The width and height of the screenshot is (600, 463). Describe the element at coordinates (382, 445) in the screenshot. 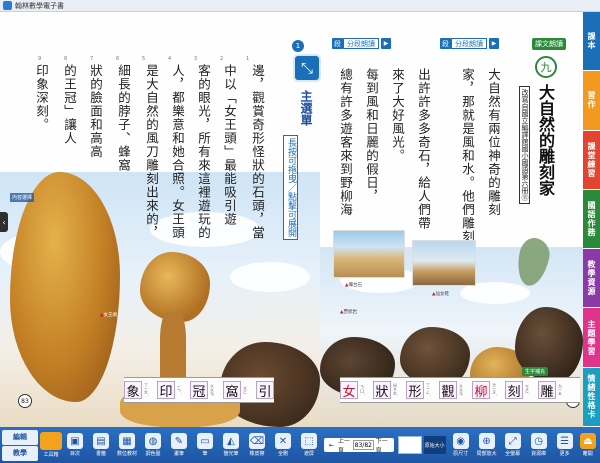

I see `next-page-button: 下一頁` at that location.